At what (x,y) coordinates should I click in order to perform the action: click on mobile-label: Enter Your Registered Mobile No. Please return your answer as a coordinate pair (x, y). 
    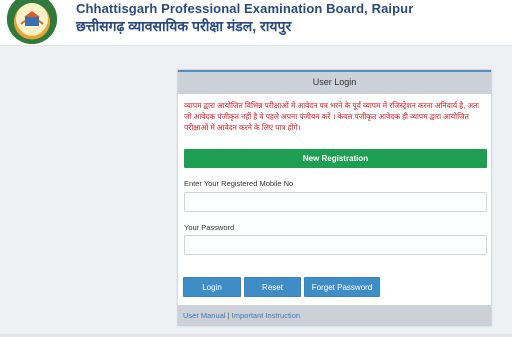
    Looking at the image, I should click on (239, 183).